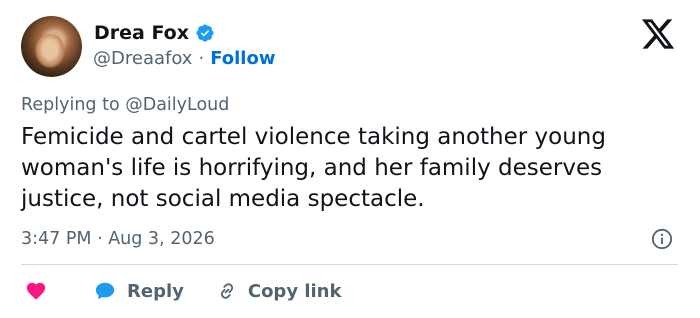 The width and height of the screenshot is (700, 318). I want to click on action-bar: Reply Copy link, so click(182, 291).